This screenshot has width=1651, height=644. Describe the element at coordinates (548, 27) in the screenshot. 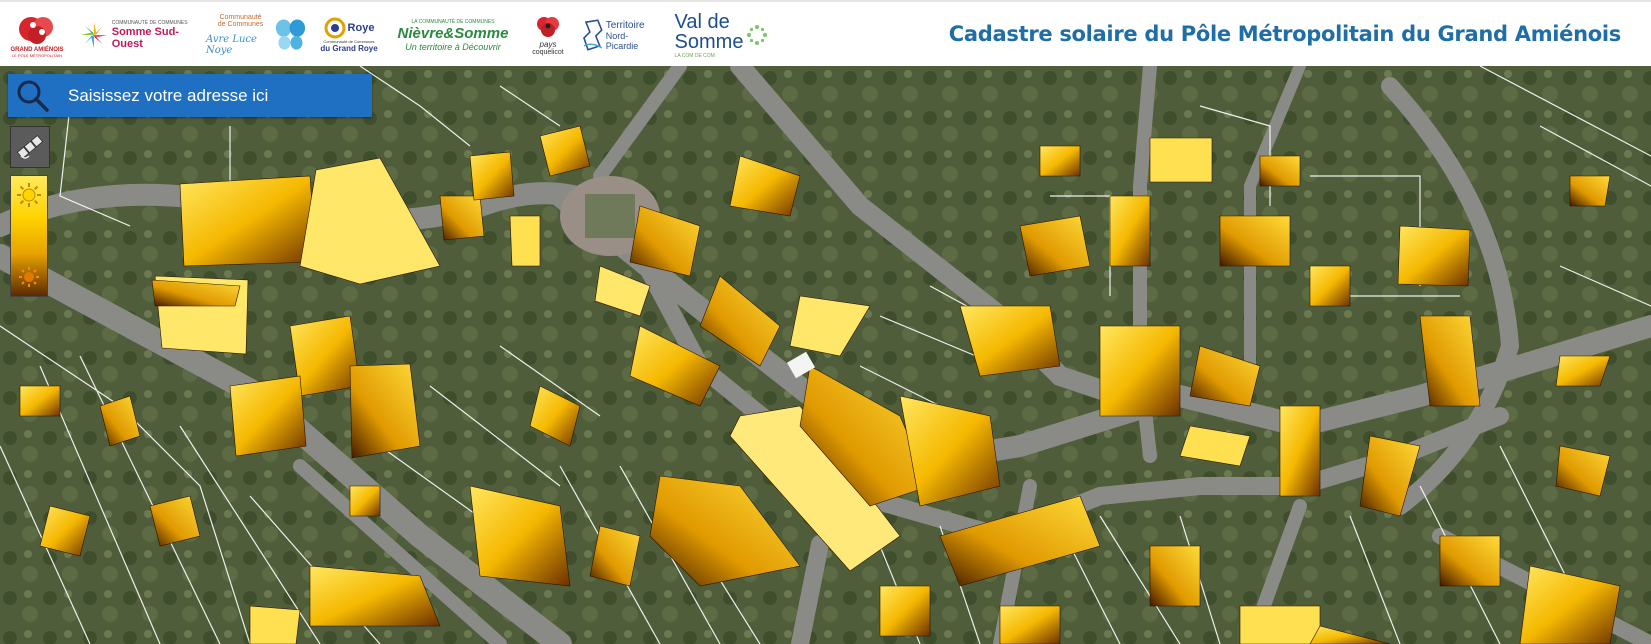

I see `poppy-icon` at that location.